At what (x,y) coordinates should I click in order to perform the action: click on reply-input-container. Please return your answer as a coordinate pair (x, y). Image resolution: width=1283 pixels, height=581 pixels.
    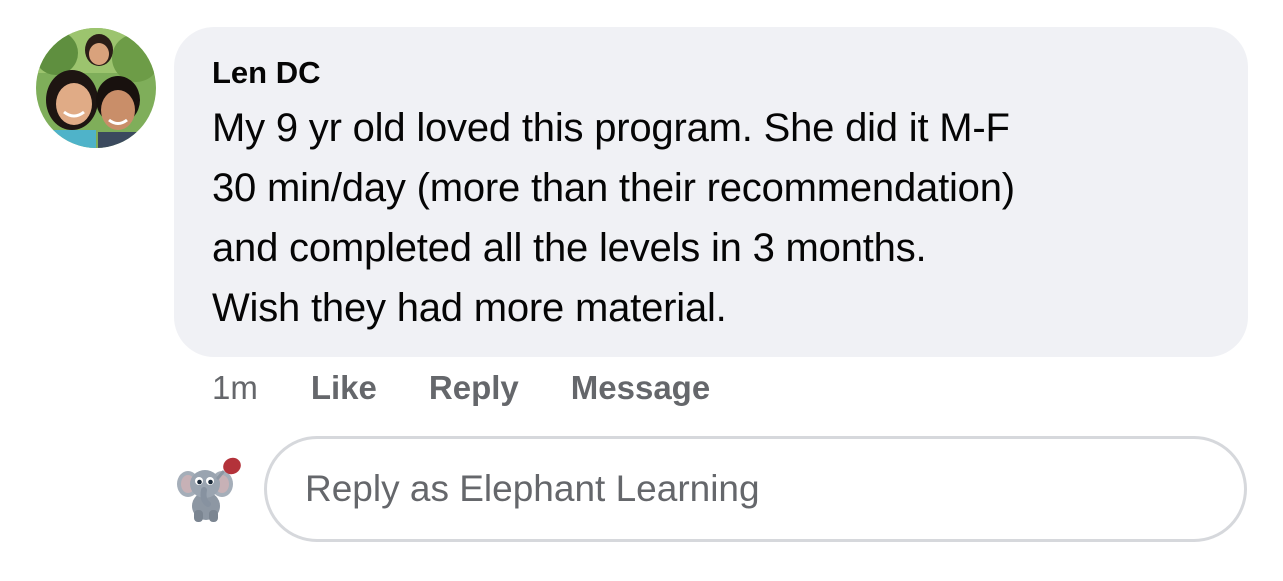
    Looking at the image, I should click on (755, 489).